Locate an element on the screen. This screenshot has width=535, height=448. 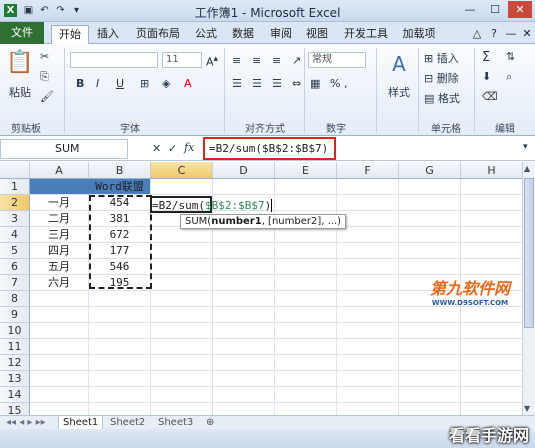
align-middle-icon: ≡ is located at coordinates (256, 60).